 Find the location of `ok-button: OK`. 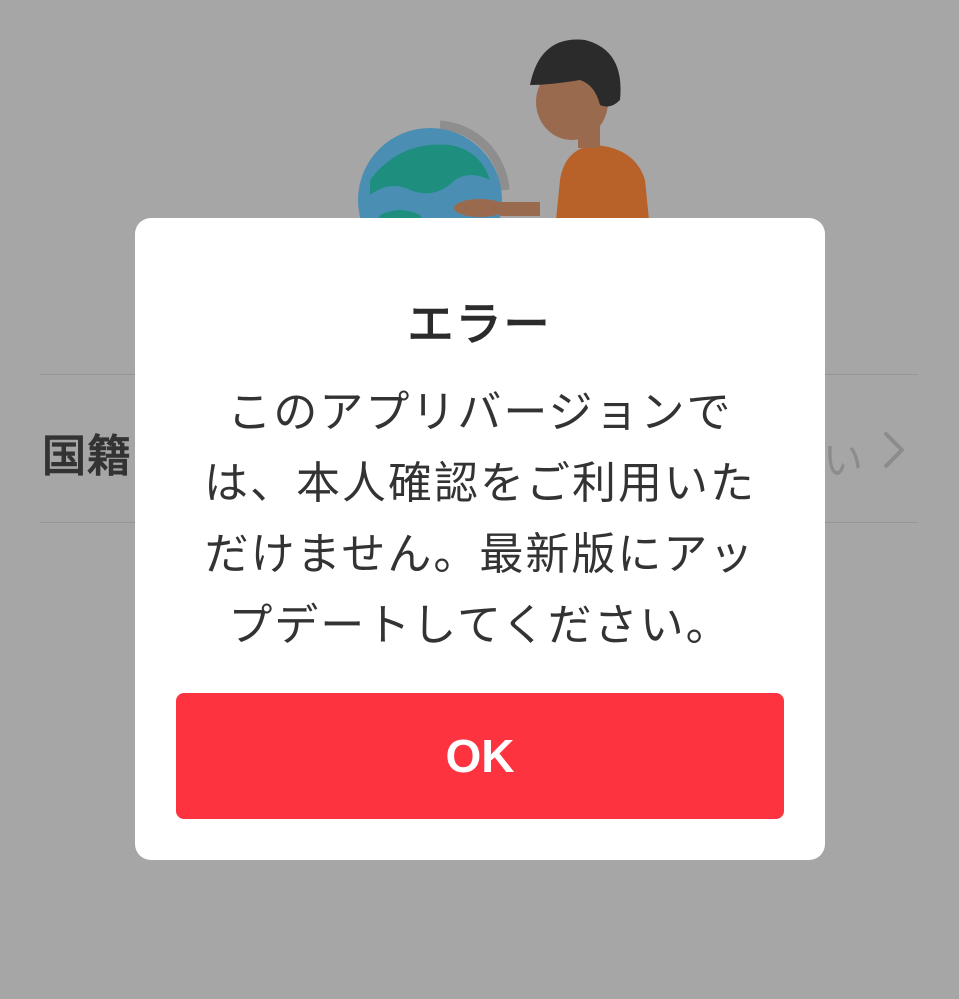

ok-button: OK is located at coordinates (480, 756).